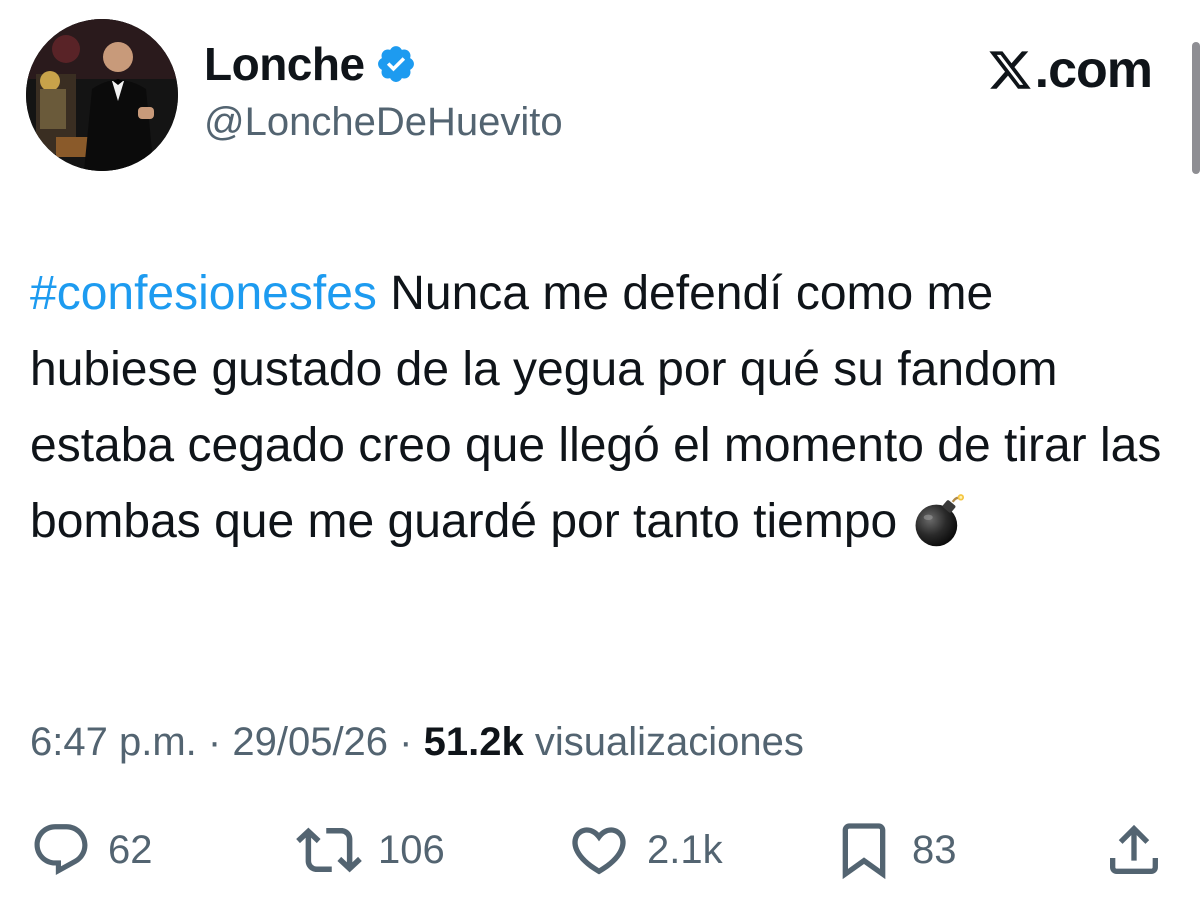 This screenshot has height=923, width=1200. I want to click on repost-icon, so click(329, 850).